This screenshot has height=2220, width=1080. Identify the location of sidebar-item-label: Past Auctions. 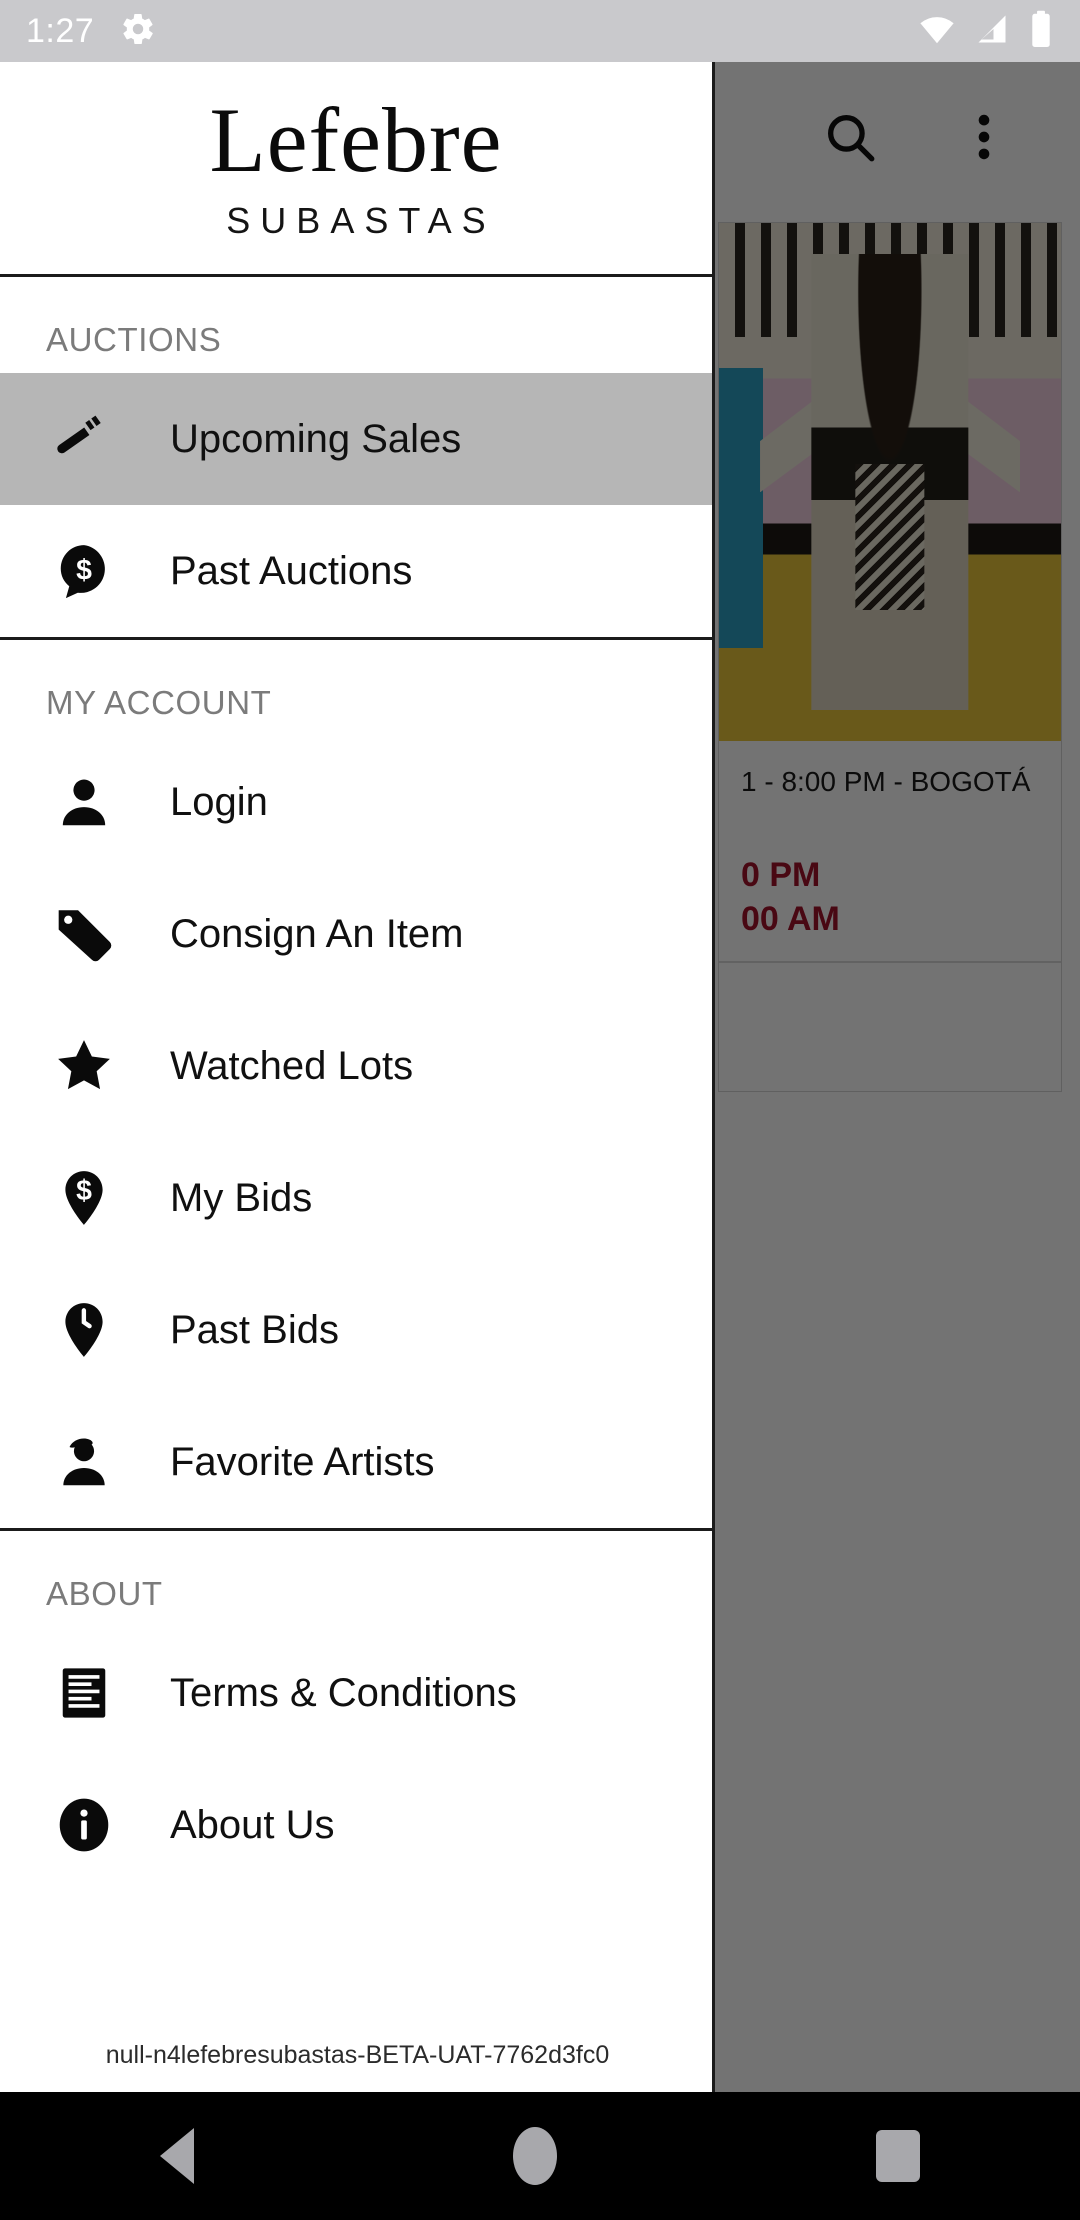
(291, 570).